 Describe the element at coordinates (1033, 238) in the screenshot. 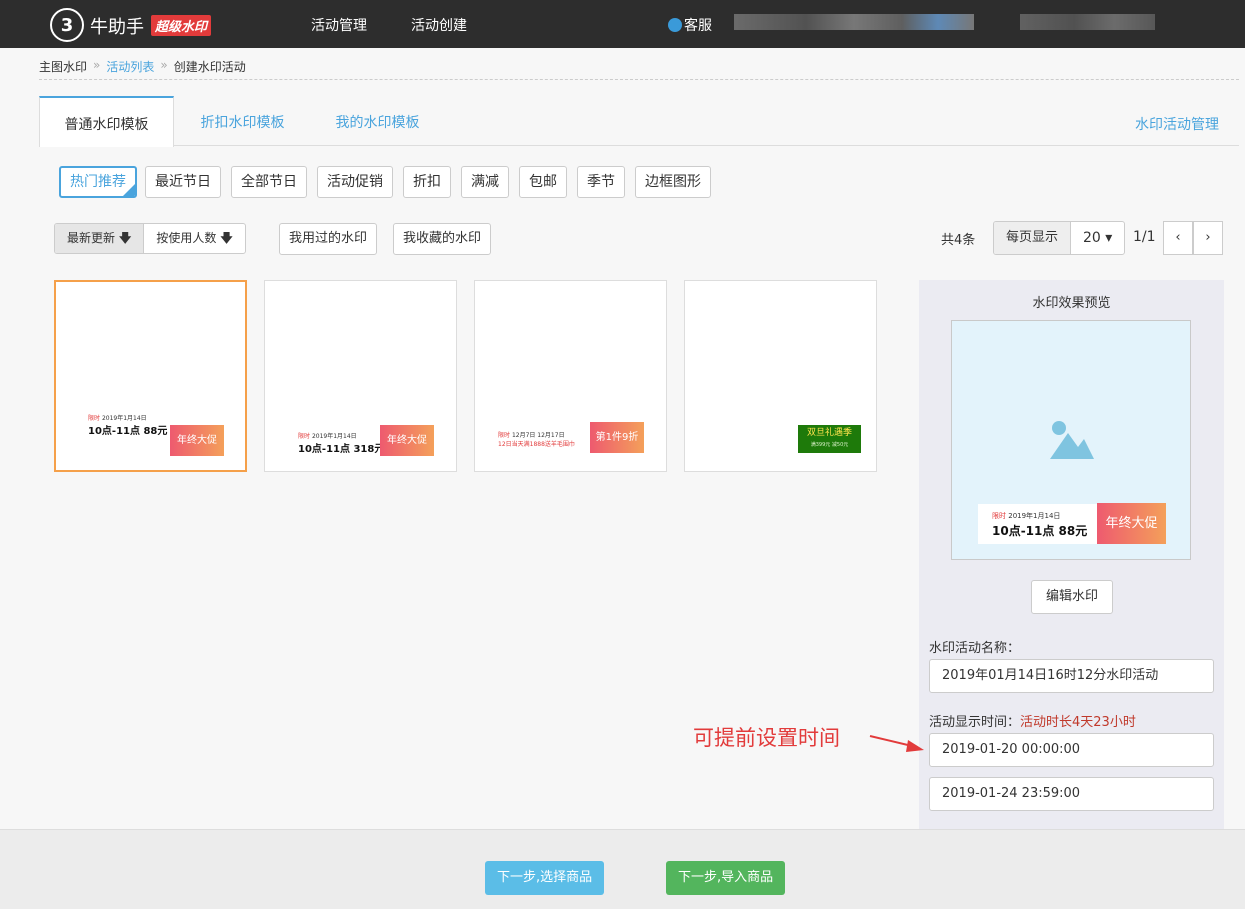

I see `per-page-label: 每页显示` at that location.